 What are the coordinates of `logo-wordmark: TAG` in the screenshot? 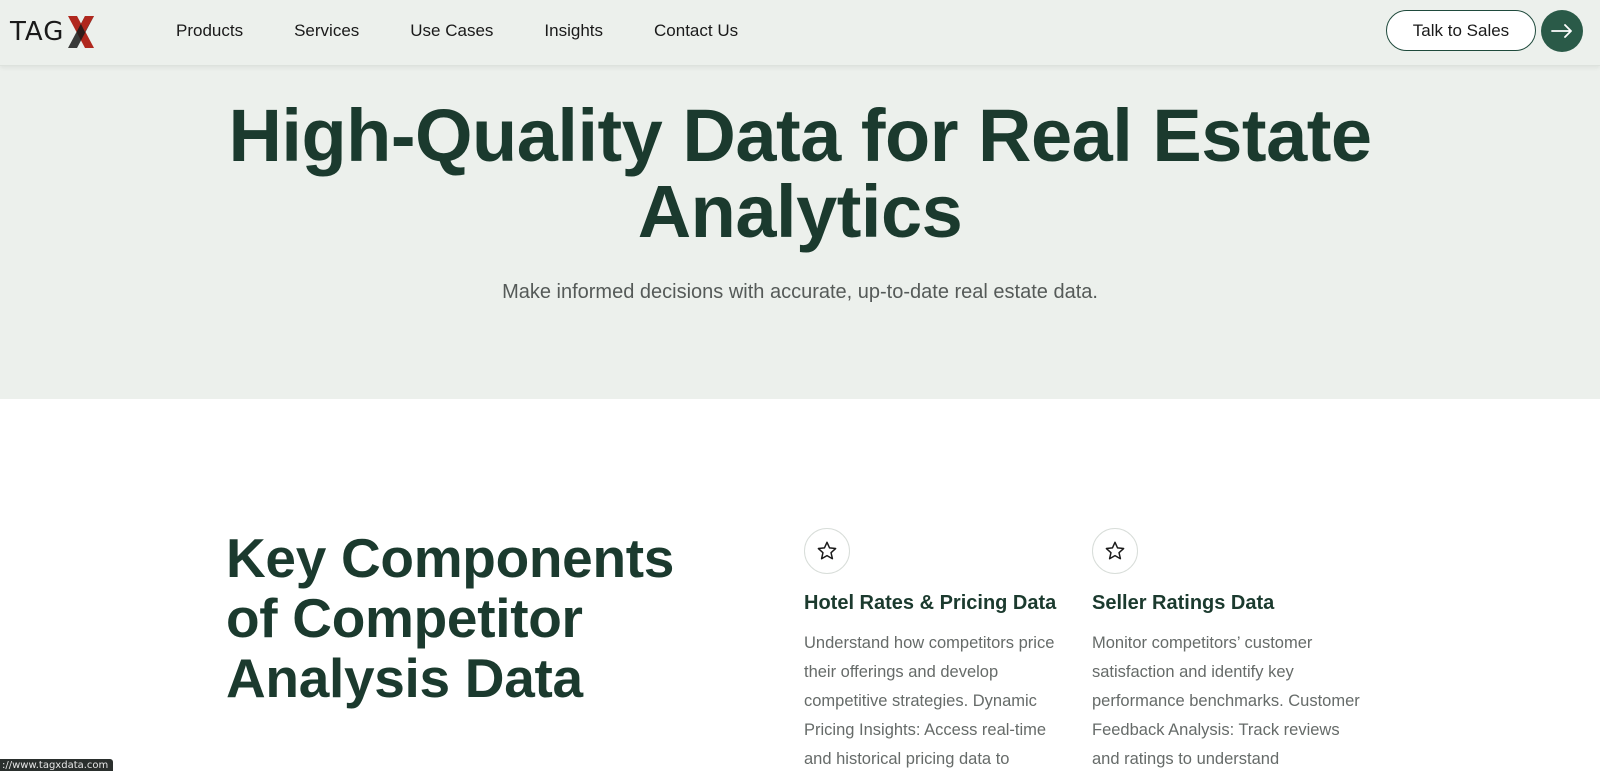 It's located at (37, 32).